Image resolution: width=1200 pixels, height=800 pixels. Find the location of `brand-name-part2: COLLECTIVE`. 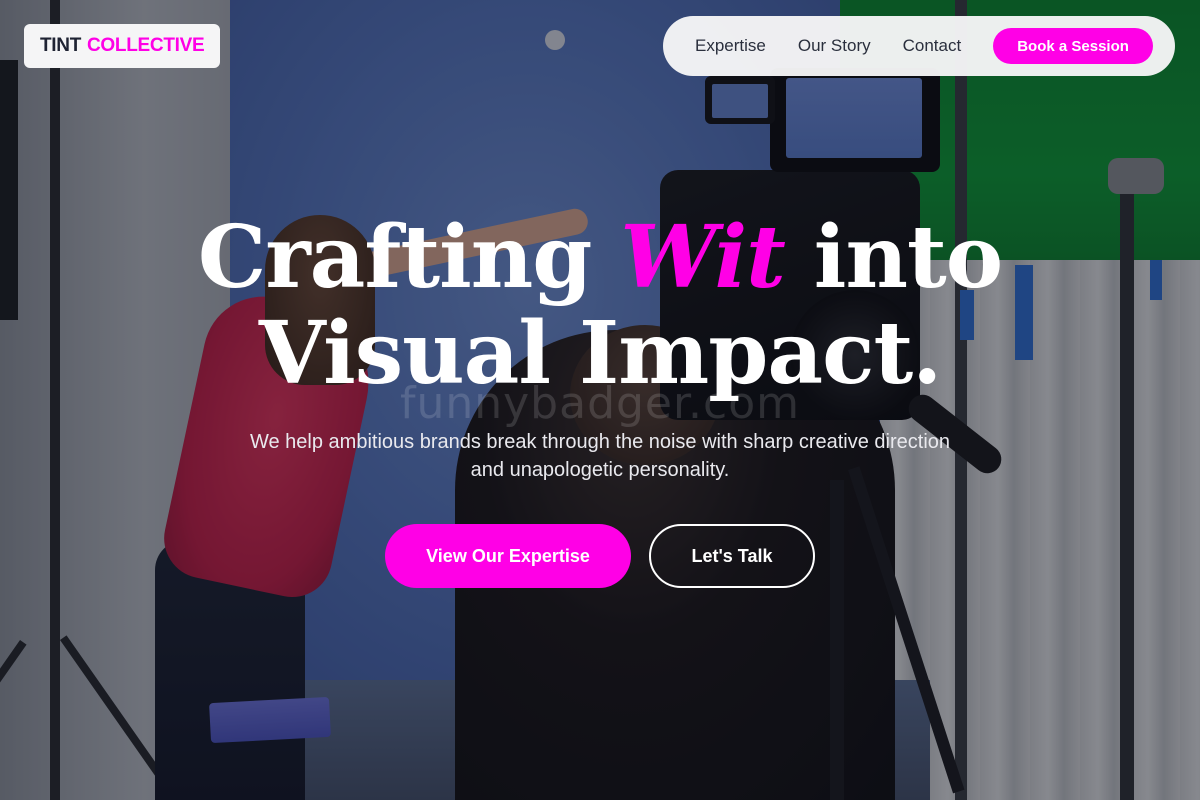

brand-name-part2: COLLECTIVE is located at coordinates (146, 45).